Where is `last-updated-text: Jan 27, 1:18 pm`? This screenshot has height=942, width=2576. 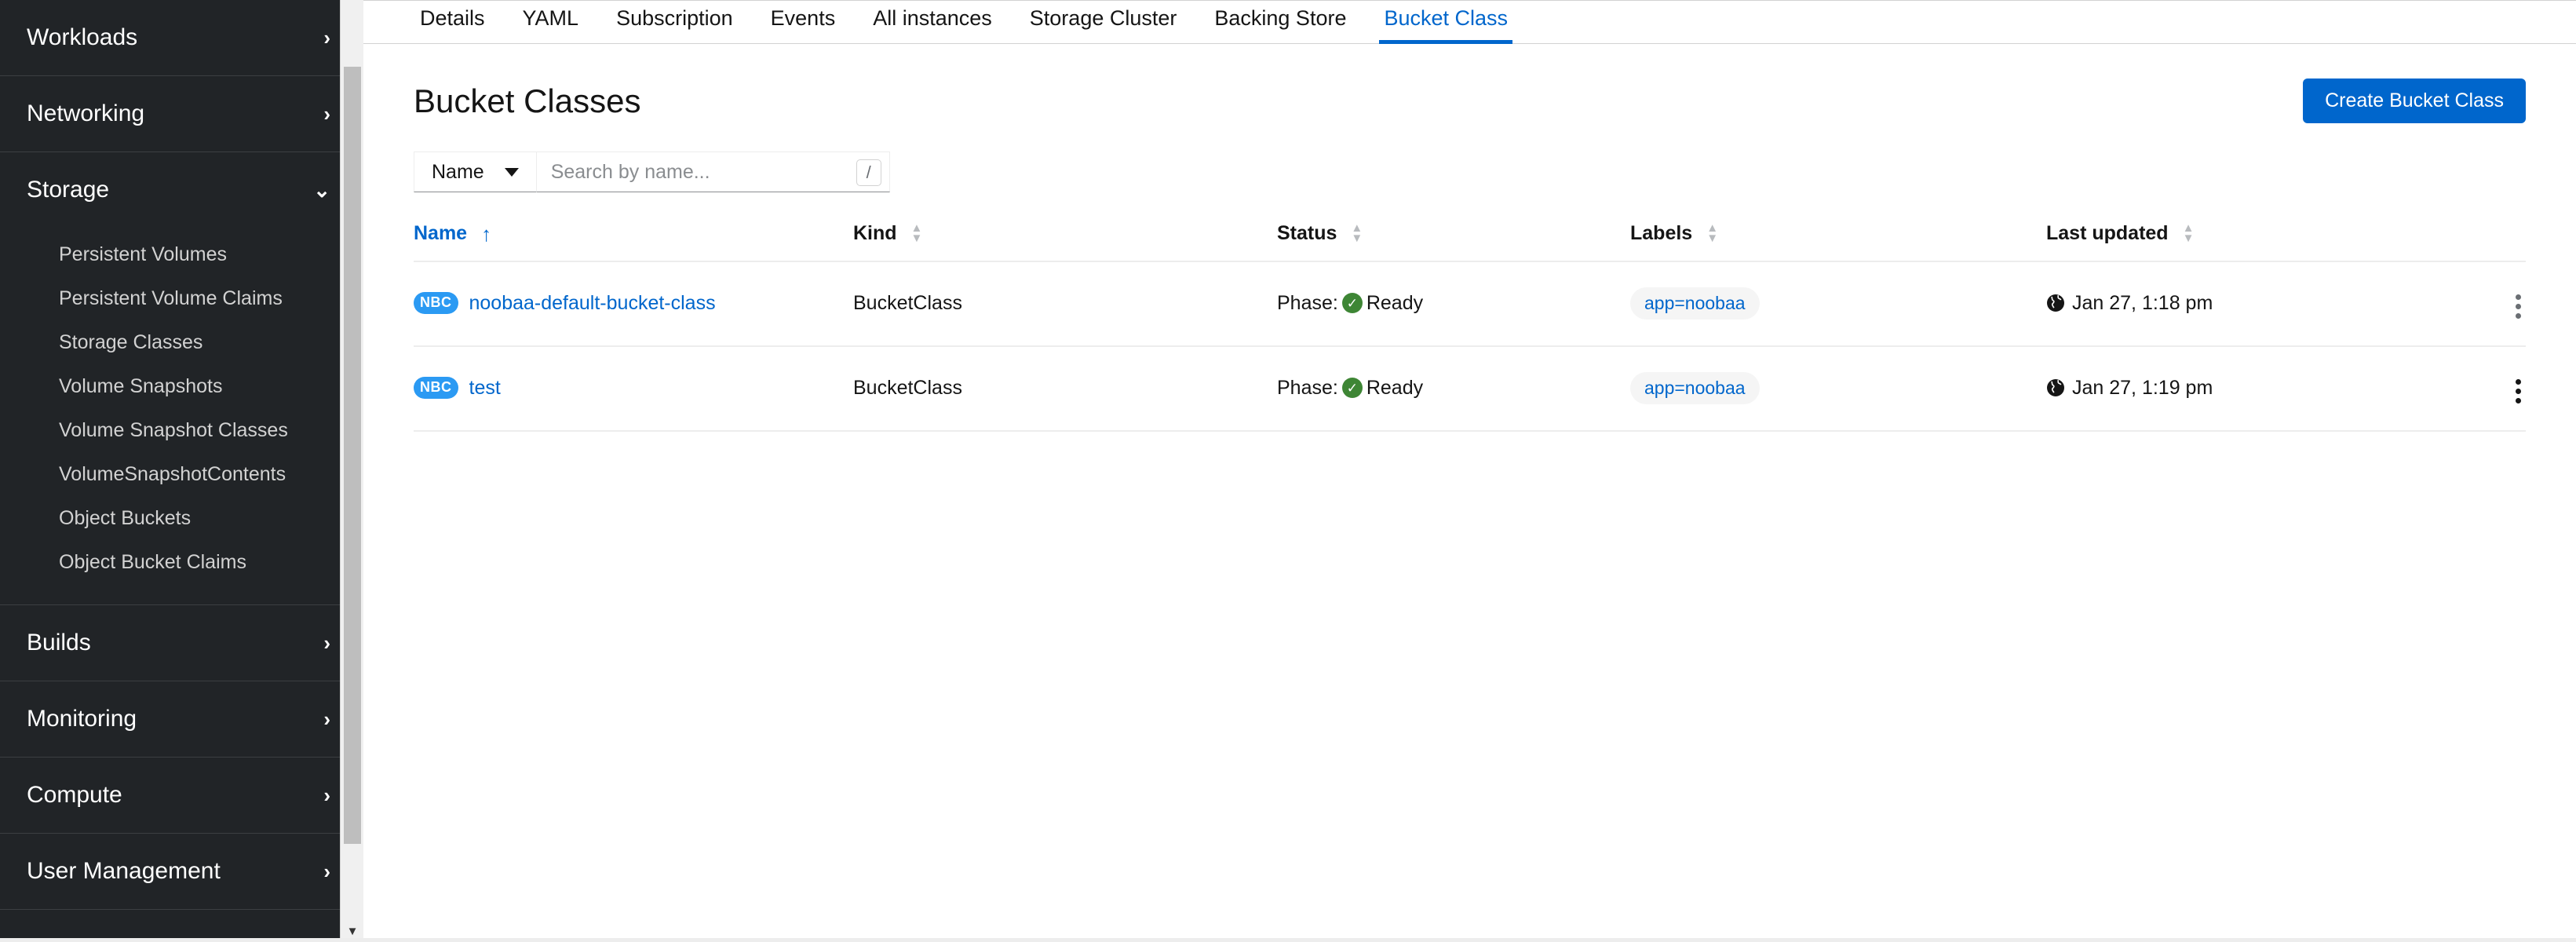
last-updated-text: Jan 27, 1:18 pm is located at coordinates (2142, 302).